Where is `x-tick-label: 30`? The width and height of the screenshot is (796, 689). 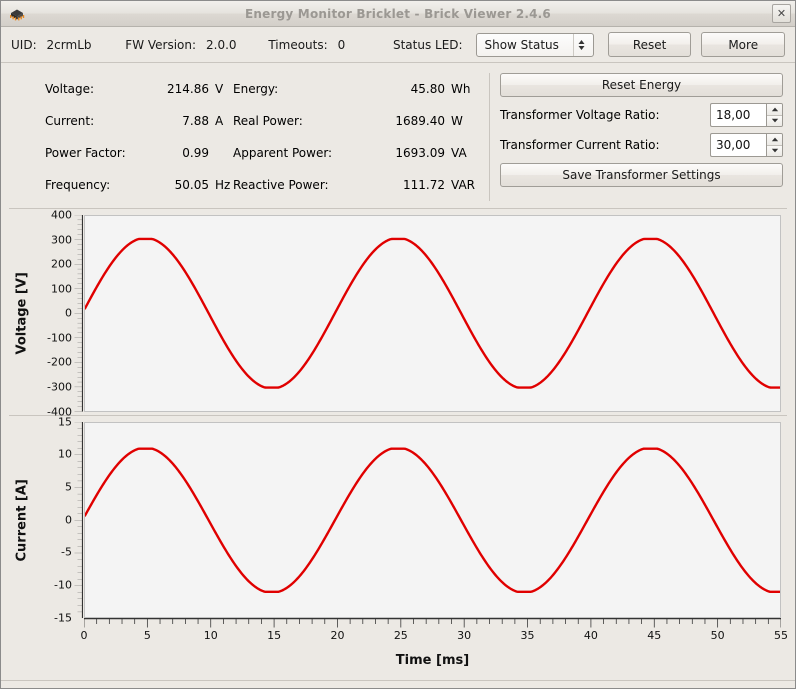
x-tick-label: 30 is located at coordinates (464, 635).